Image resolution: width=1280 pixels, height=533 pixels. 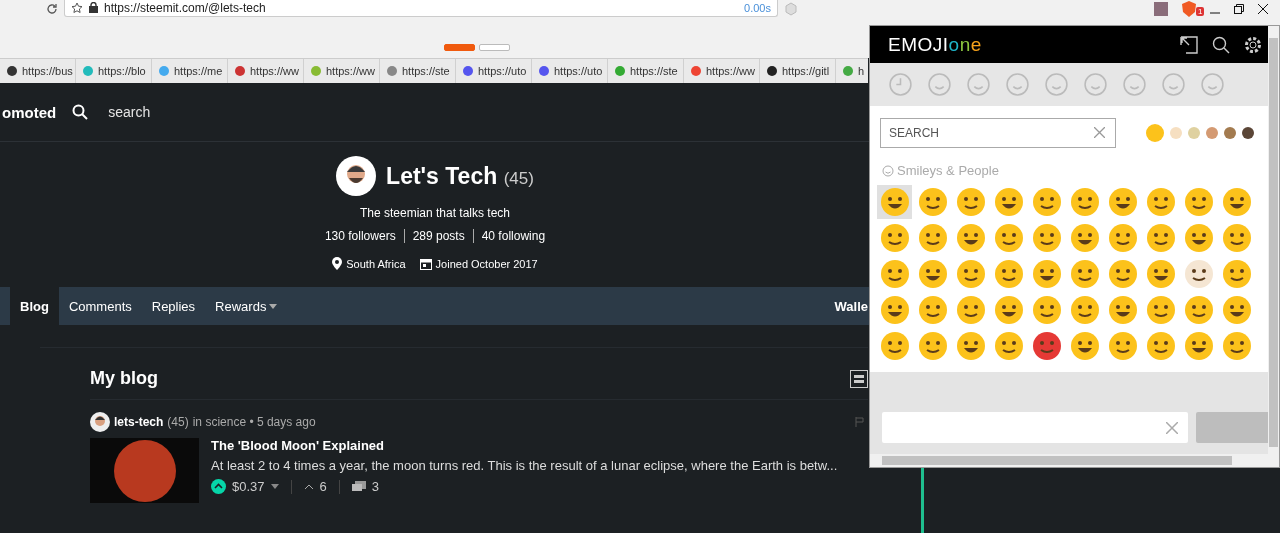 I want to click on bookmark: https://me, so click(x=190, y=71).